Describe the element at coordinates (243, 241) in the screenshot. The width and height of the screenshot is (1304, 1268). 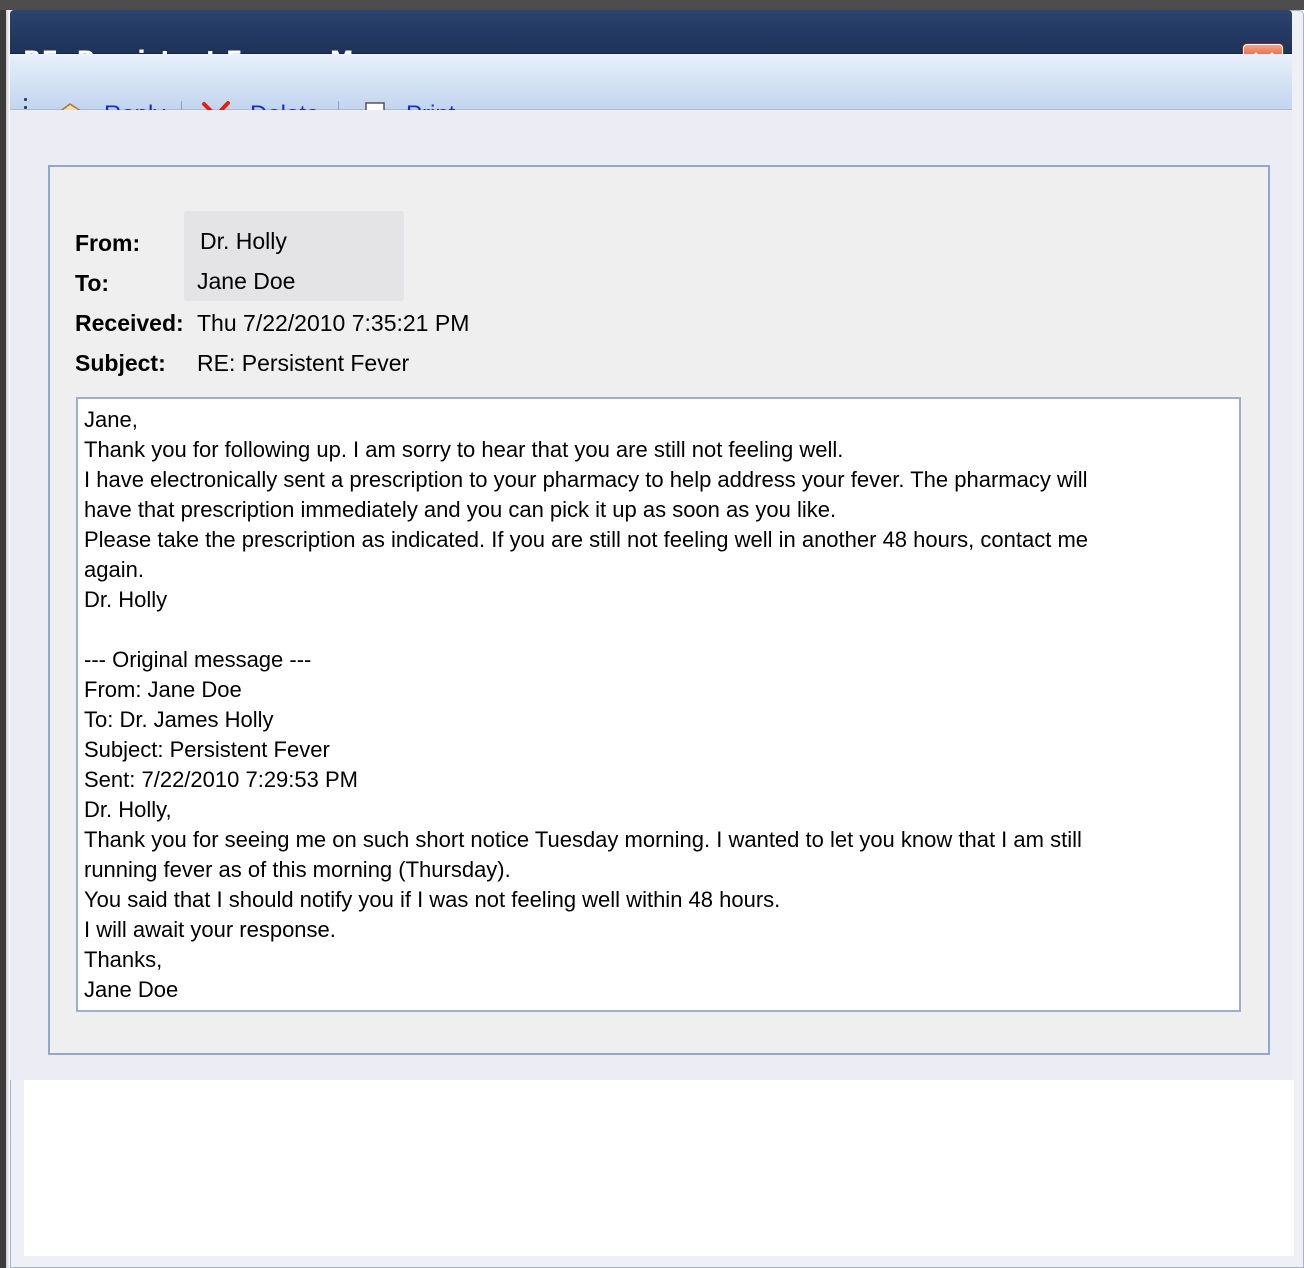
I see `from-value: Dr. Holly` at that location.